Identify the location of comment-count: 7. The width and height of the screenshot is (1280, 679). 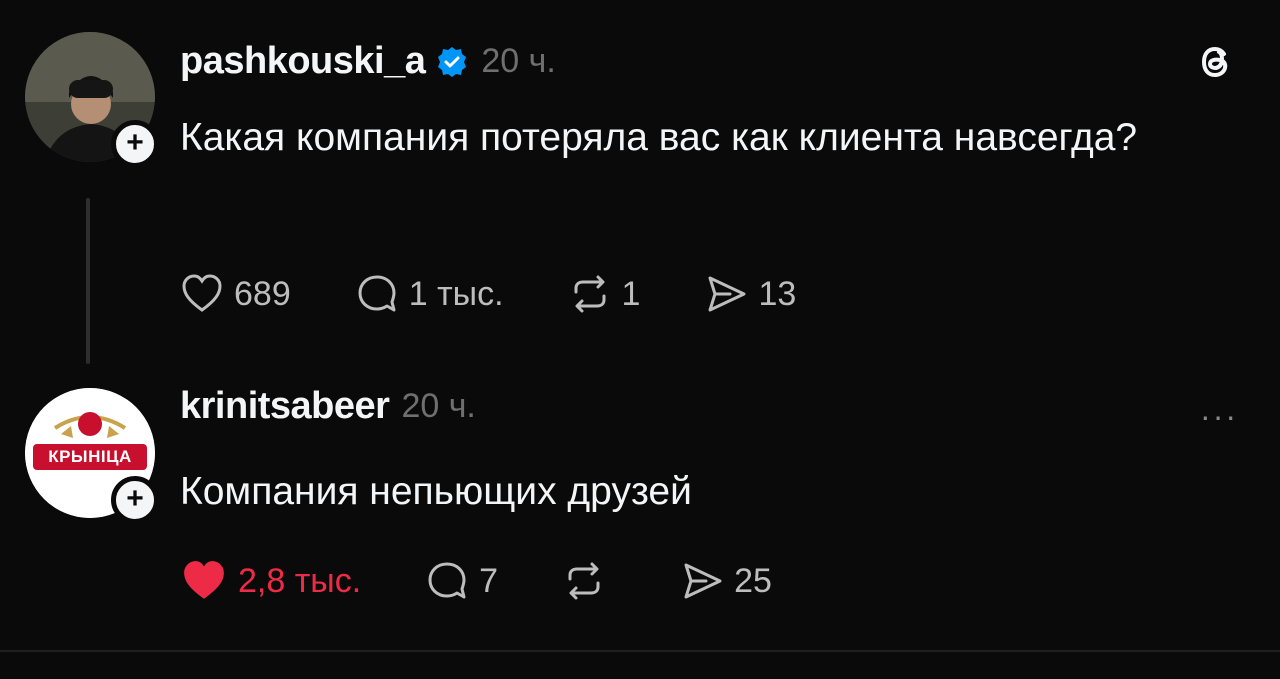
(489, 580).